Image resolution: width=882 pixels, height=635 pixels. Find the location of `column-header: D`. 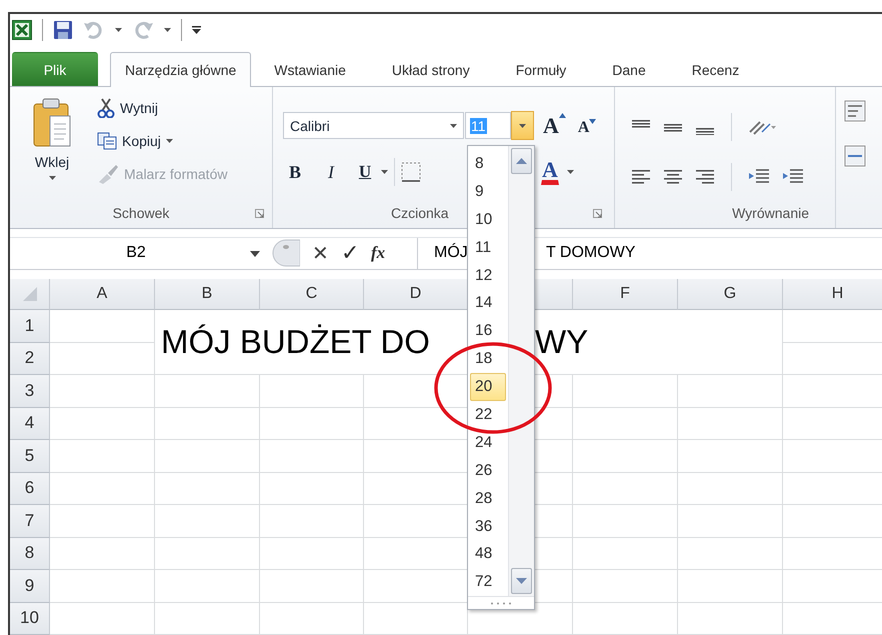

column-header: D is located at coordinates (416, 294).